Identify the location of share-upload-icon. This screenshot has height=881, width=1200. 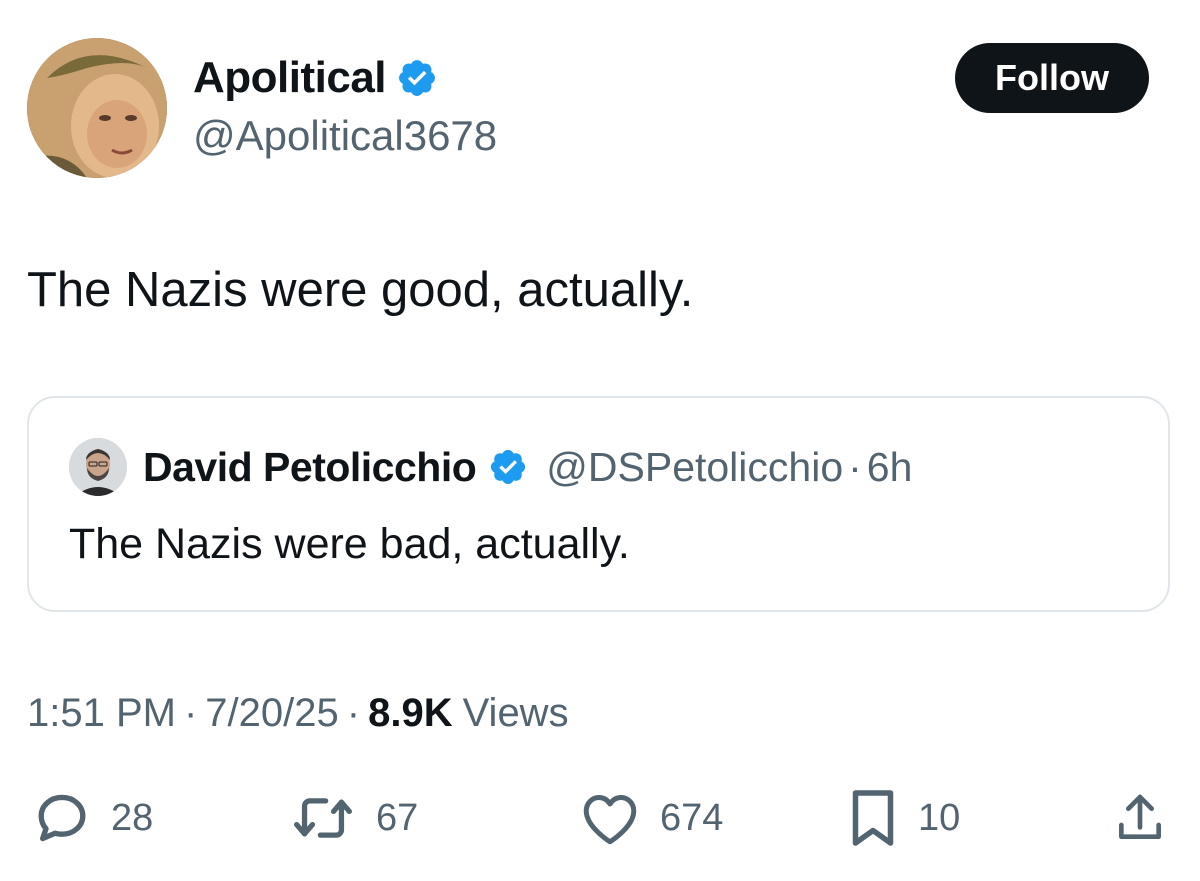
(1140, 816).